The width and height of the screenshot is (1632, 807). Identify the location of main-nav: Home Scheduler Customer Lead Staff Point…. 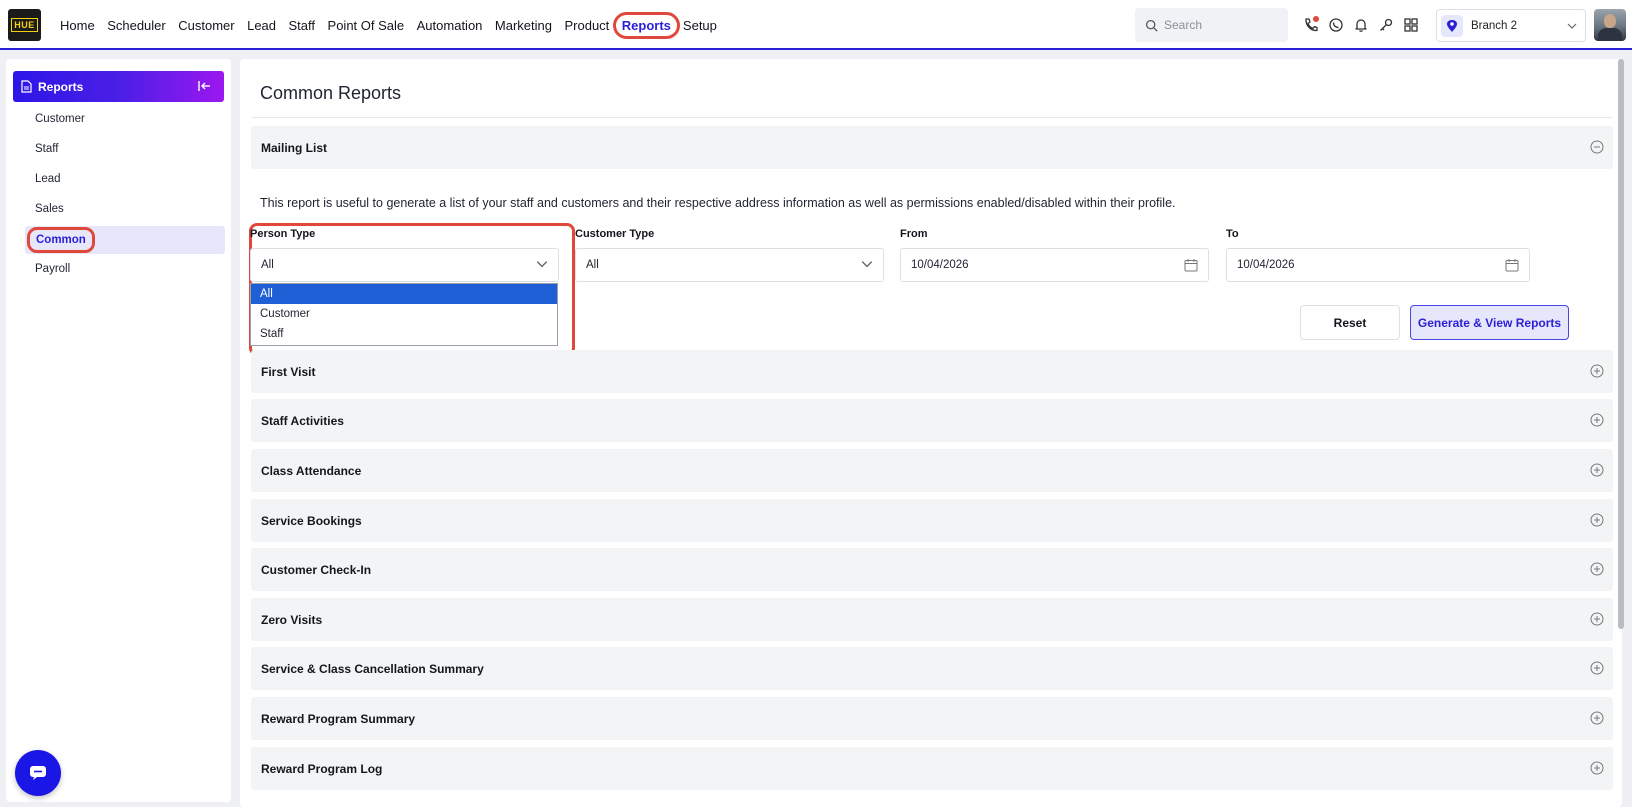
(394, 25).